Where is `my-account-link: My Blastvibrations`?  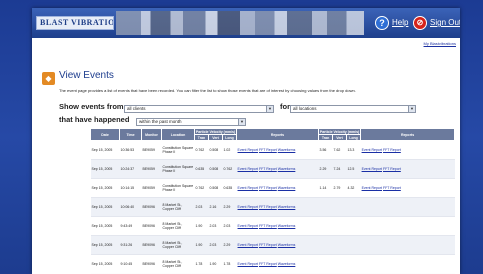 my-account-link: My Blastvibrations is located at coordinates (440, 43).